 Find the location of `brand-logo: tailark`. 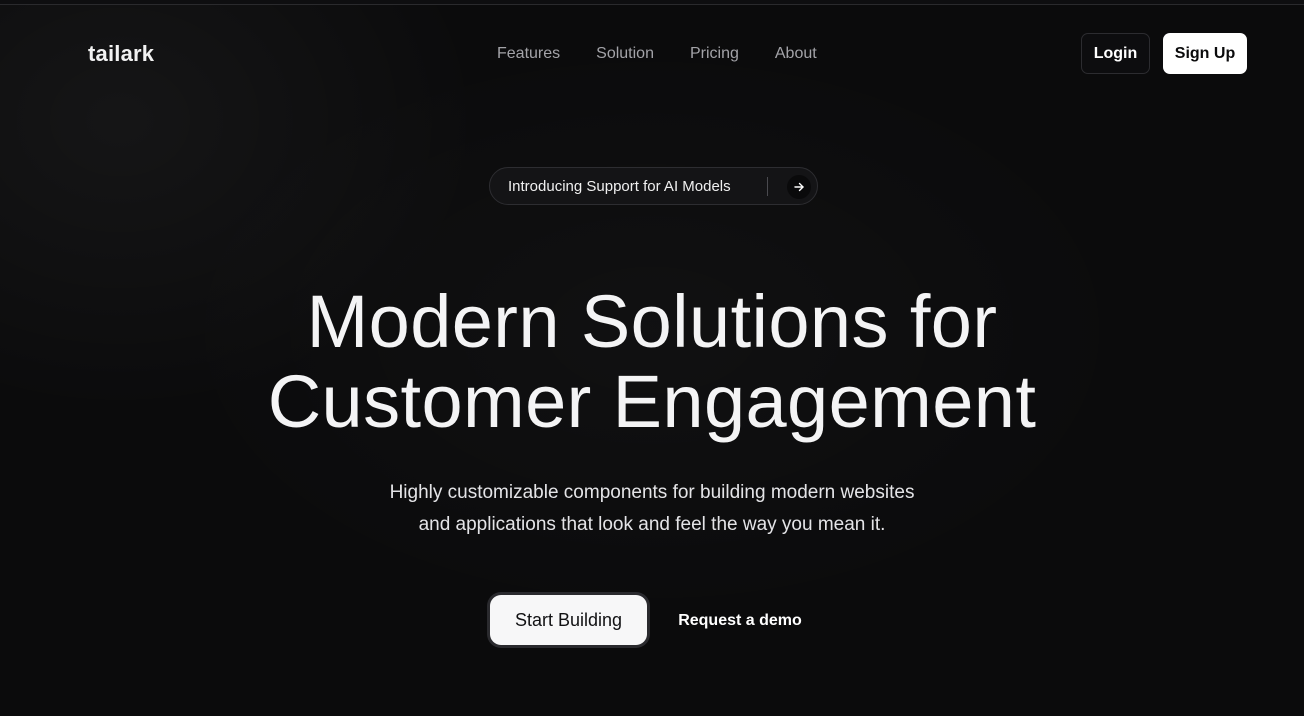

brand-logo: tailark is located at coordinates (106, 54).